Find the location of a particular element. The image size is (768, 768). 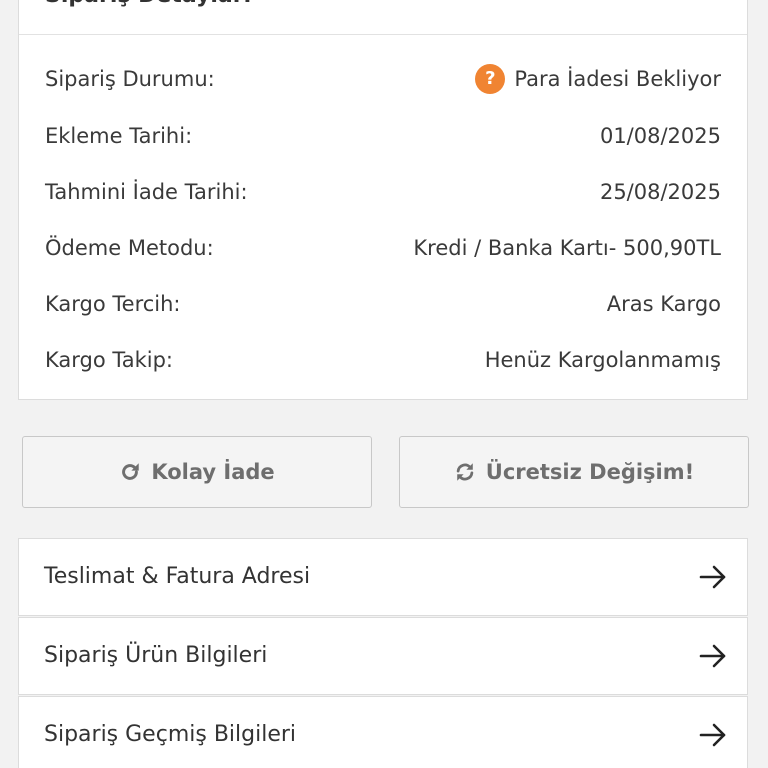

nav-item-order-product-info: Sipariş Ürün Bilgileri is located at coordinates (383, 656).